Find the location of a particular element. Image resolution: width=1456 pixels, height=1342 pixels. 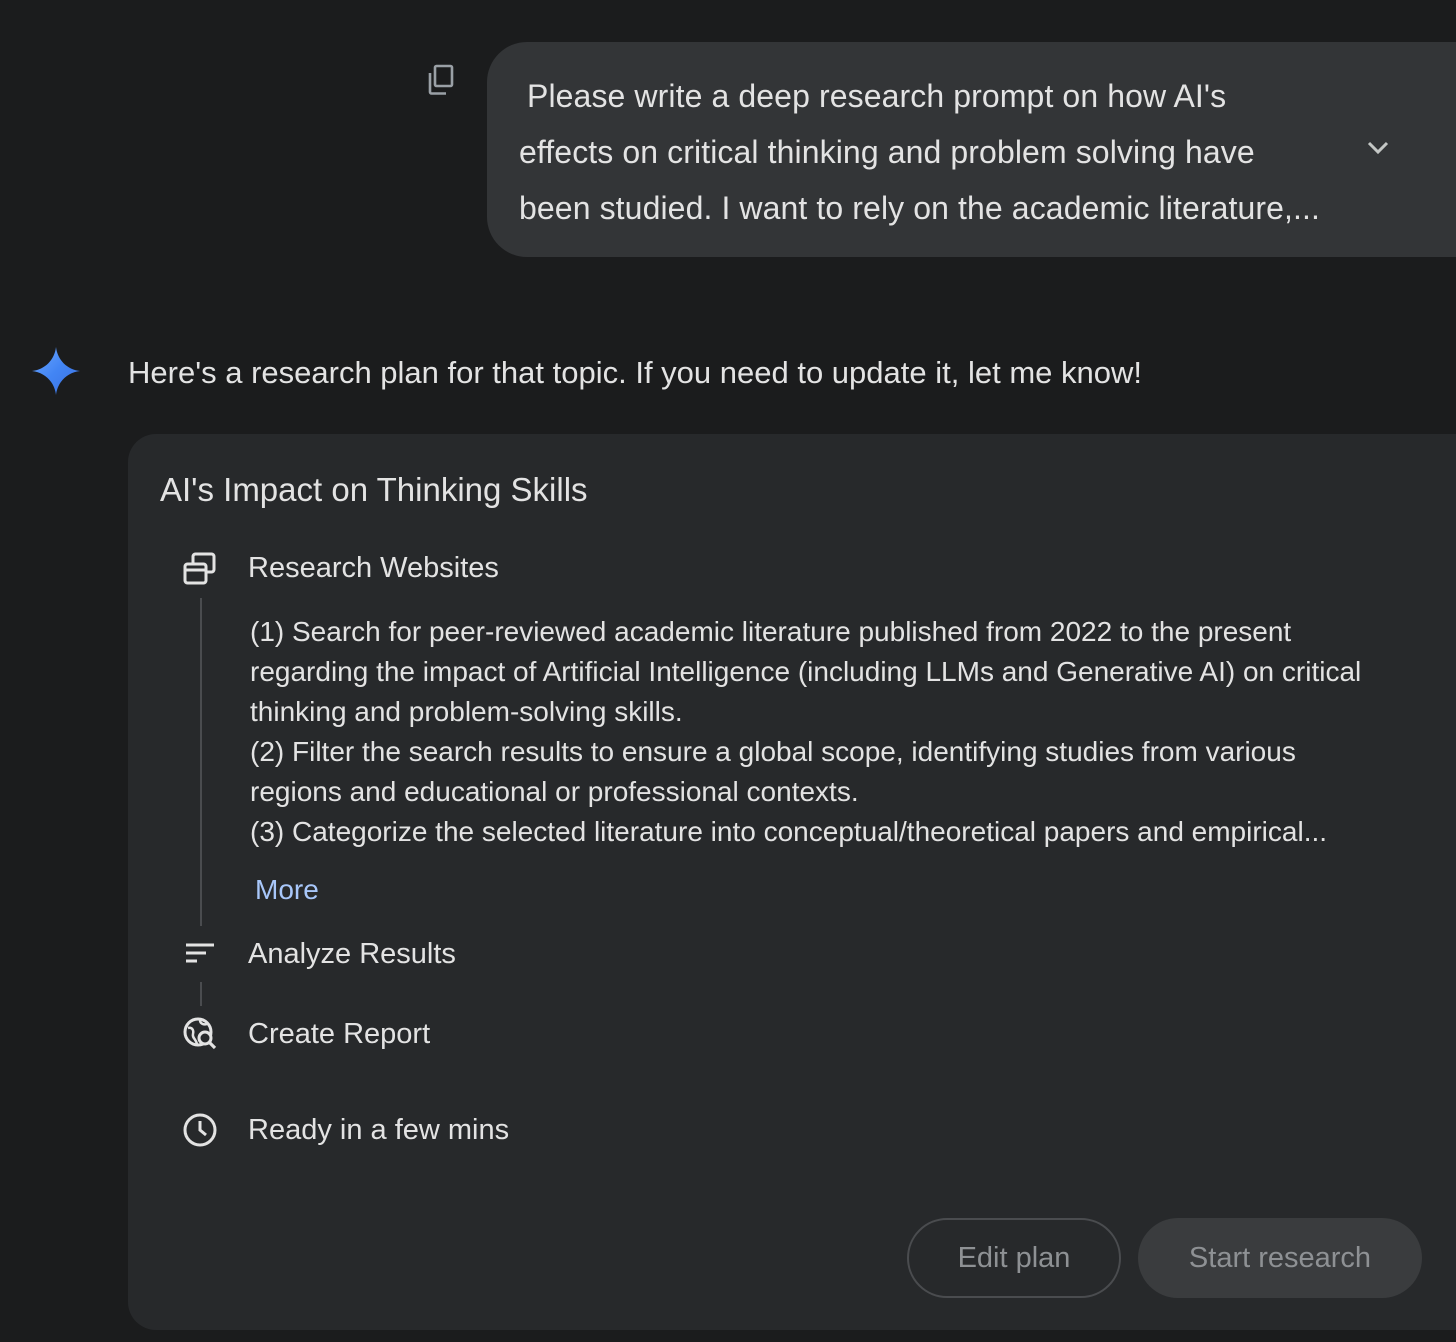

start-research-button: Start research is located at coordinates (1280, 1258).